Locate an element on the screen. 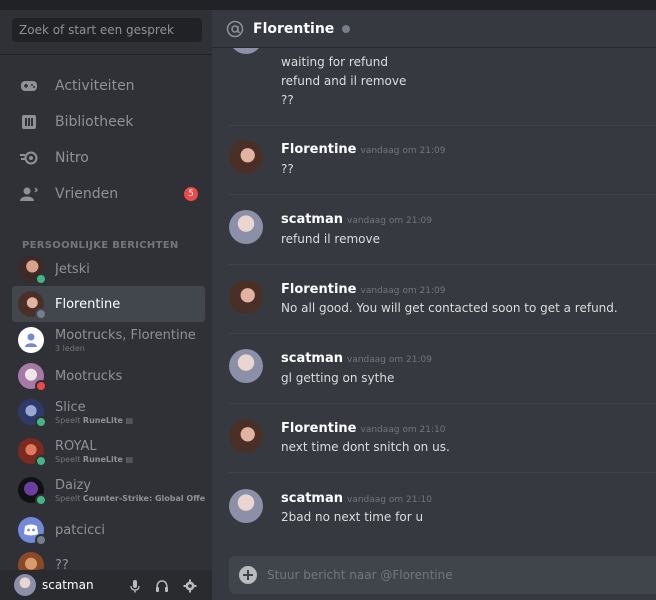 This screenshot has width=656, height=600. message-header: Florentine vandaag om 21:10 is located at coordinates (363, 428).